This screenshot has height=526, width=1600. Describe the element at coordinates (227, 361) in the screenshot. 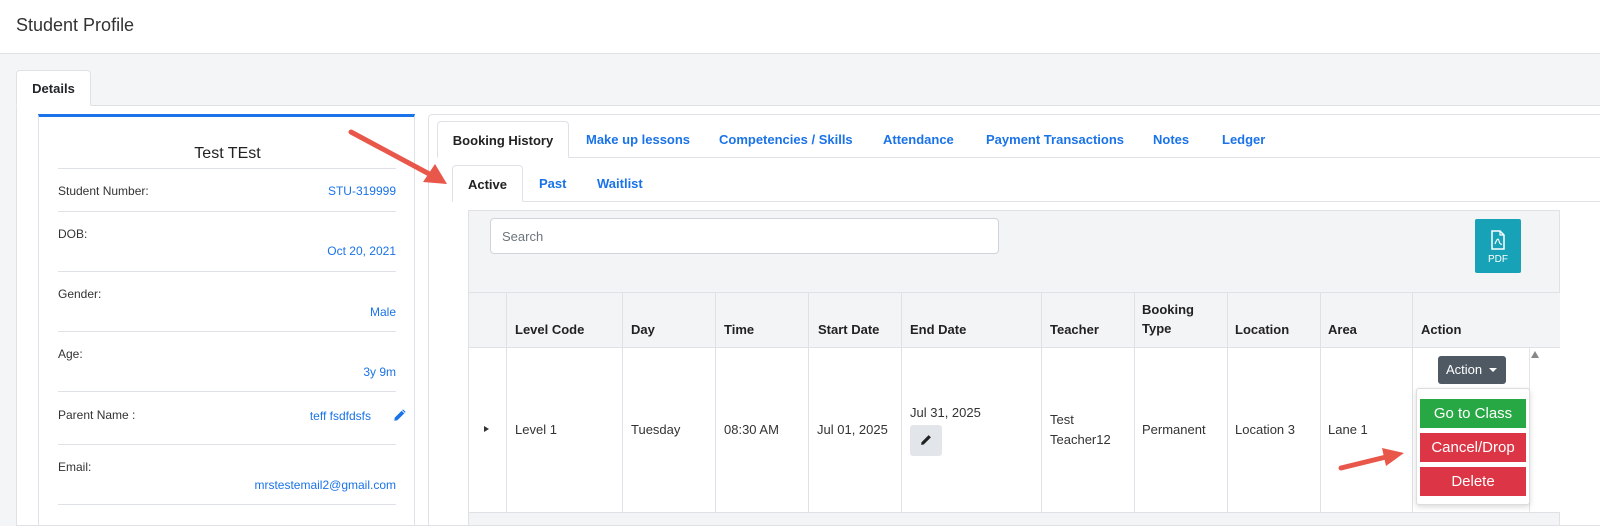

I see `profile-row-age: Age: 3y 9m` at that location.